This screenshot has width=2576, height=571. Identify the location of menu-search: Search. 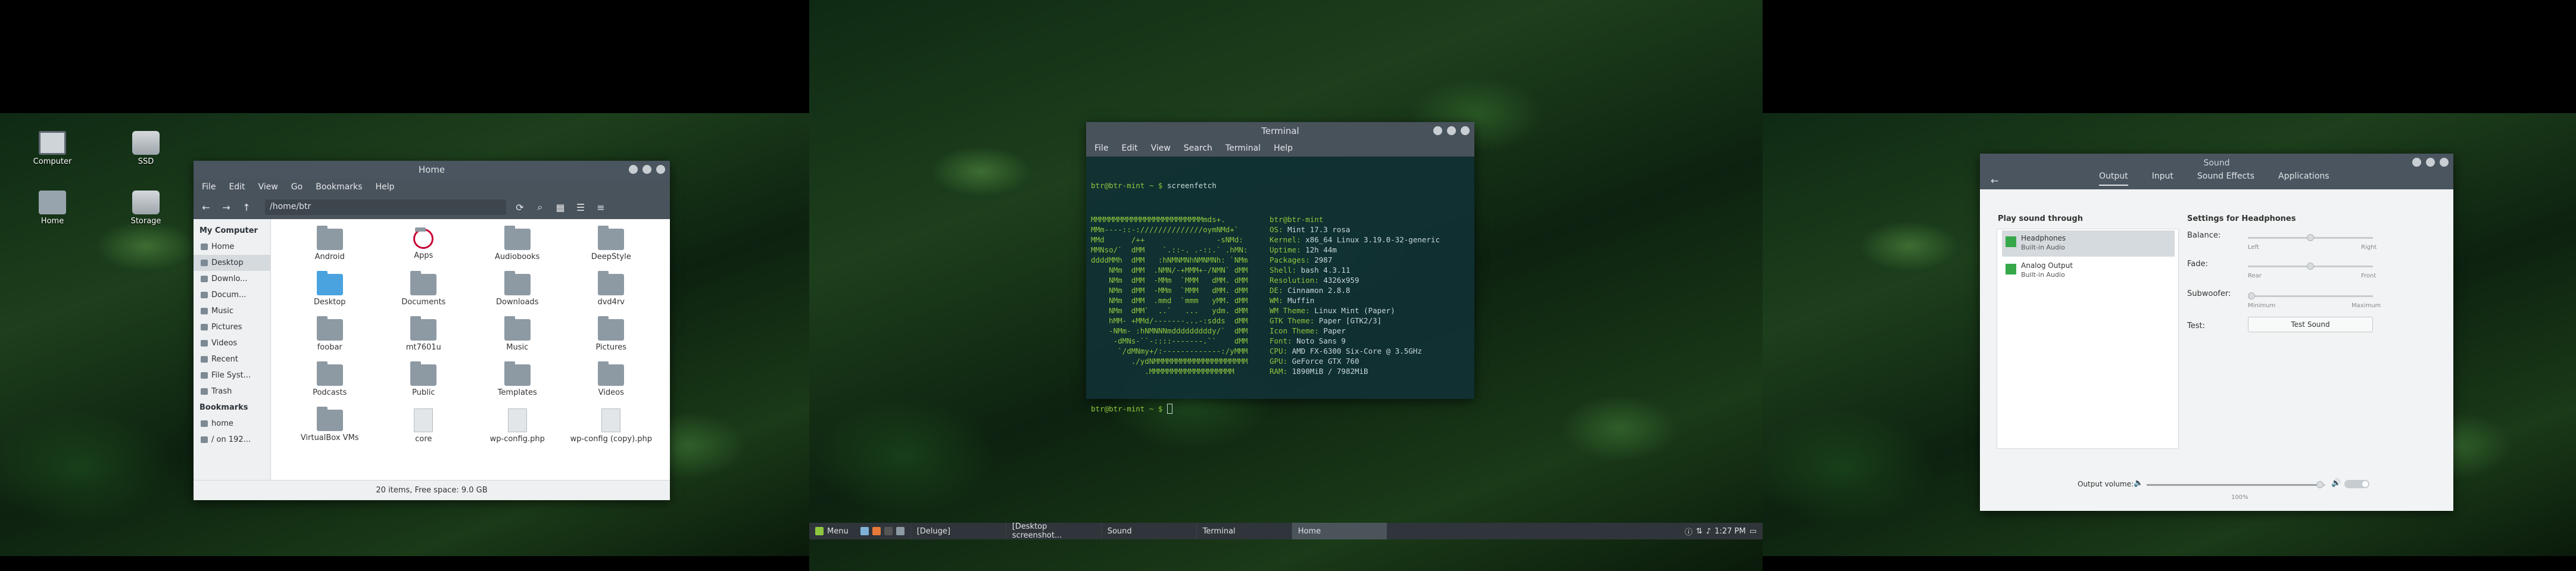
(1198, 148).